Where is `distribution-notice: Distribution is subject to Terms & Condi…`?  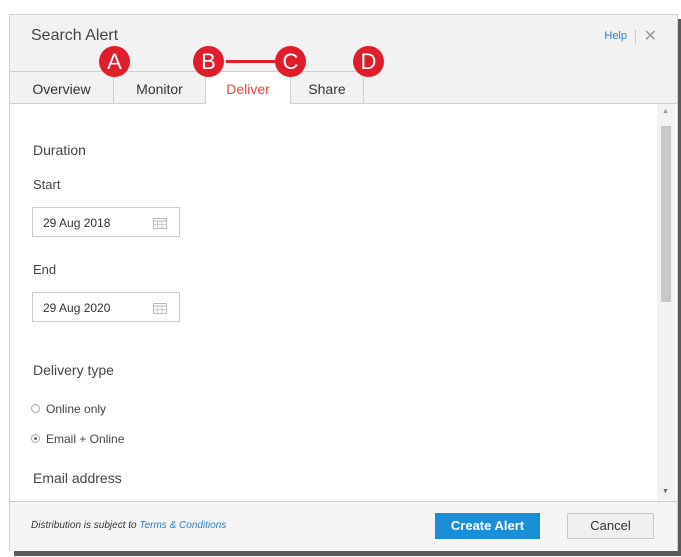 distribution-notice: Distribution is subject to Terms & Condi… is located at coordinates (128, 525).